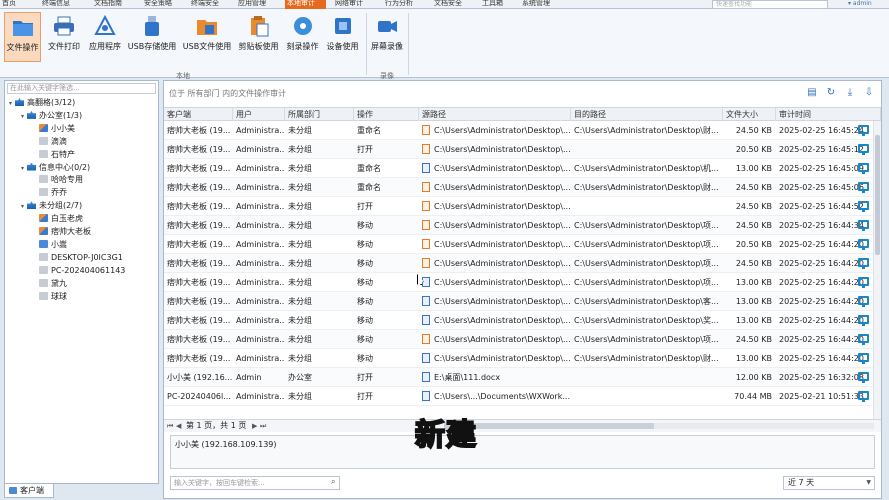 This screenshot has height=500, width=889. I want to click on column-header: 审计时间, so click(828, 114).